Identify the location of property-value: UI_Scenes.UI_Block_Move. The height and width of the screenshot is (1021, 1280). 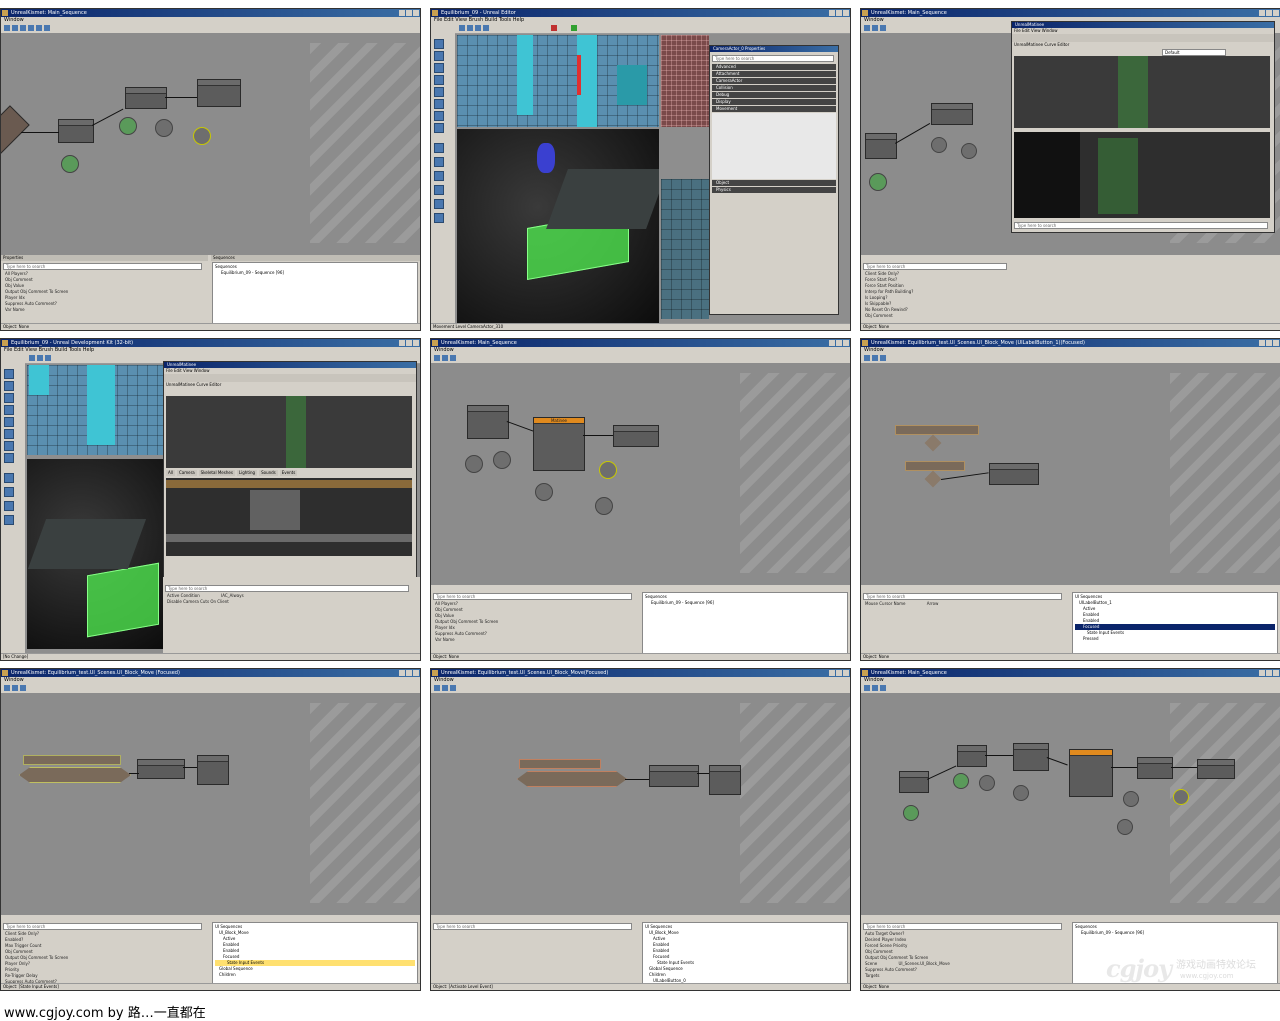
(923, 963).